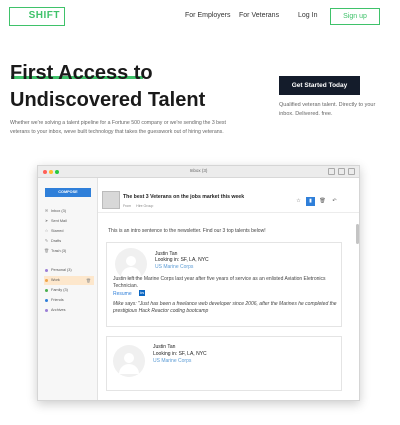 This screenshot has height=425, width=400. What do you see at coordinates (57, 231) in the screenshot?
I see `sidebar-item-label: Starred` at bounding box center [57, 231].